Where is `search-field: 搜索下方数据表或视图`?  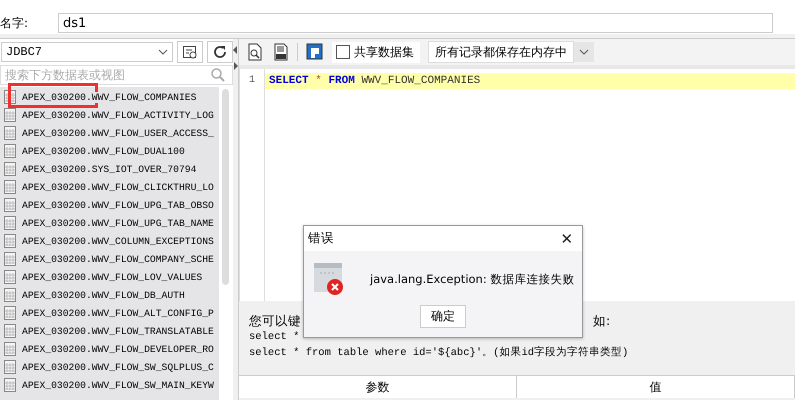
search-field: 搜索下方数据表或视图 is located at coordinates (116, 75).